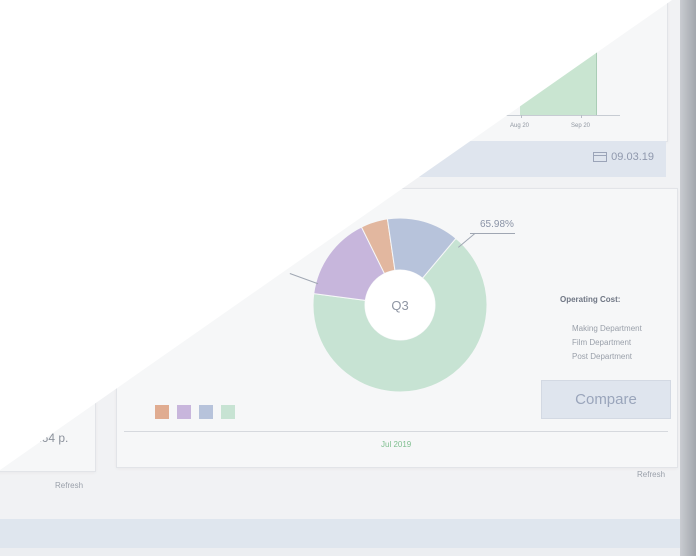  What do you see at coordinates (520, 126) in the screenshot?
I see `timeline-x-label: Aug 20` at bounding box center [520, 126].